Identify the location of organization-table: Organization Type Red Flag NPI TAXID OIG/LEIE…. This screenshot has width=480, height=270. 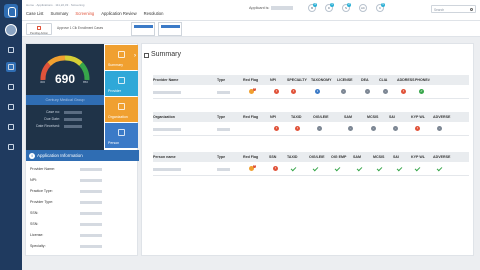
(311, 124).